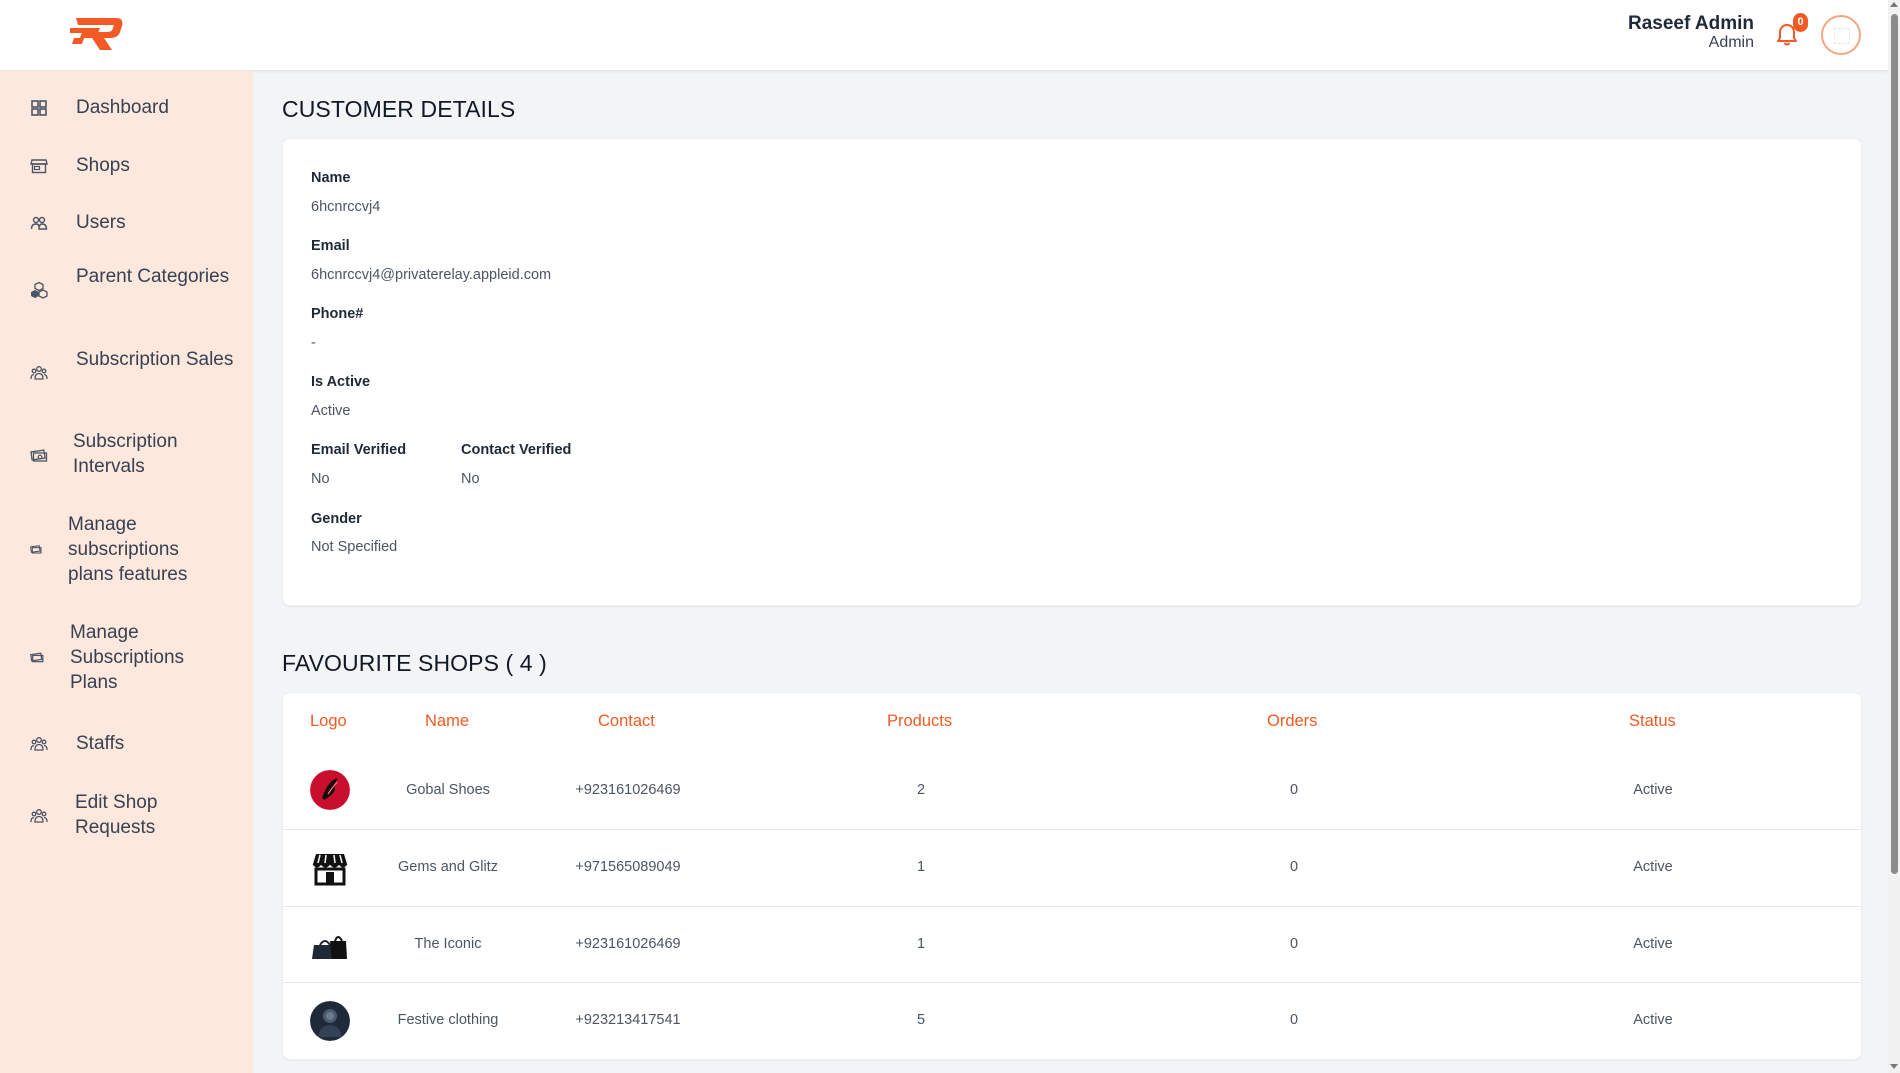 This screenshot has width=1900, height=1073. I want to click on scroll-up-arrow, so click(1894, 4).